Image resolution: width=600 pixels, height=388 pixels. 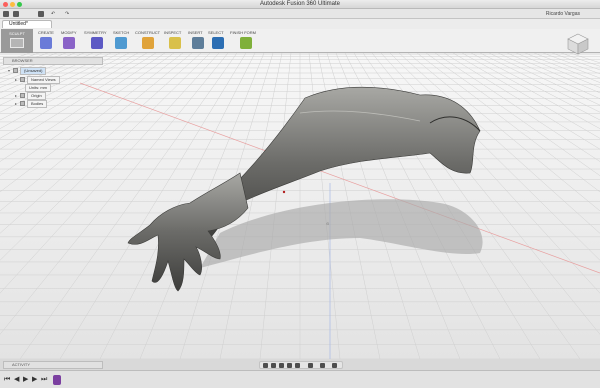 I want to click on browser-item-named-views: ▸ Named Views, so click(x=37, y=80).